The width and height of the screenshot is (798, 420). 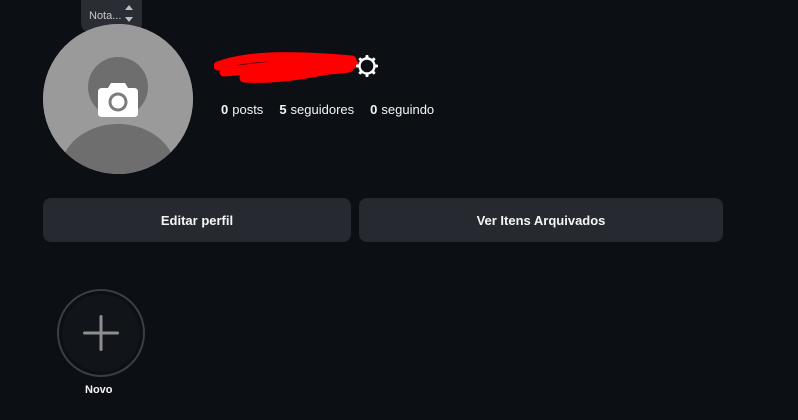 What do you see at coordinates (248, 109) in the screenshot?
I see `posts-label: posts` at bounding box center [248, 109].